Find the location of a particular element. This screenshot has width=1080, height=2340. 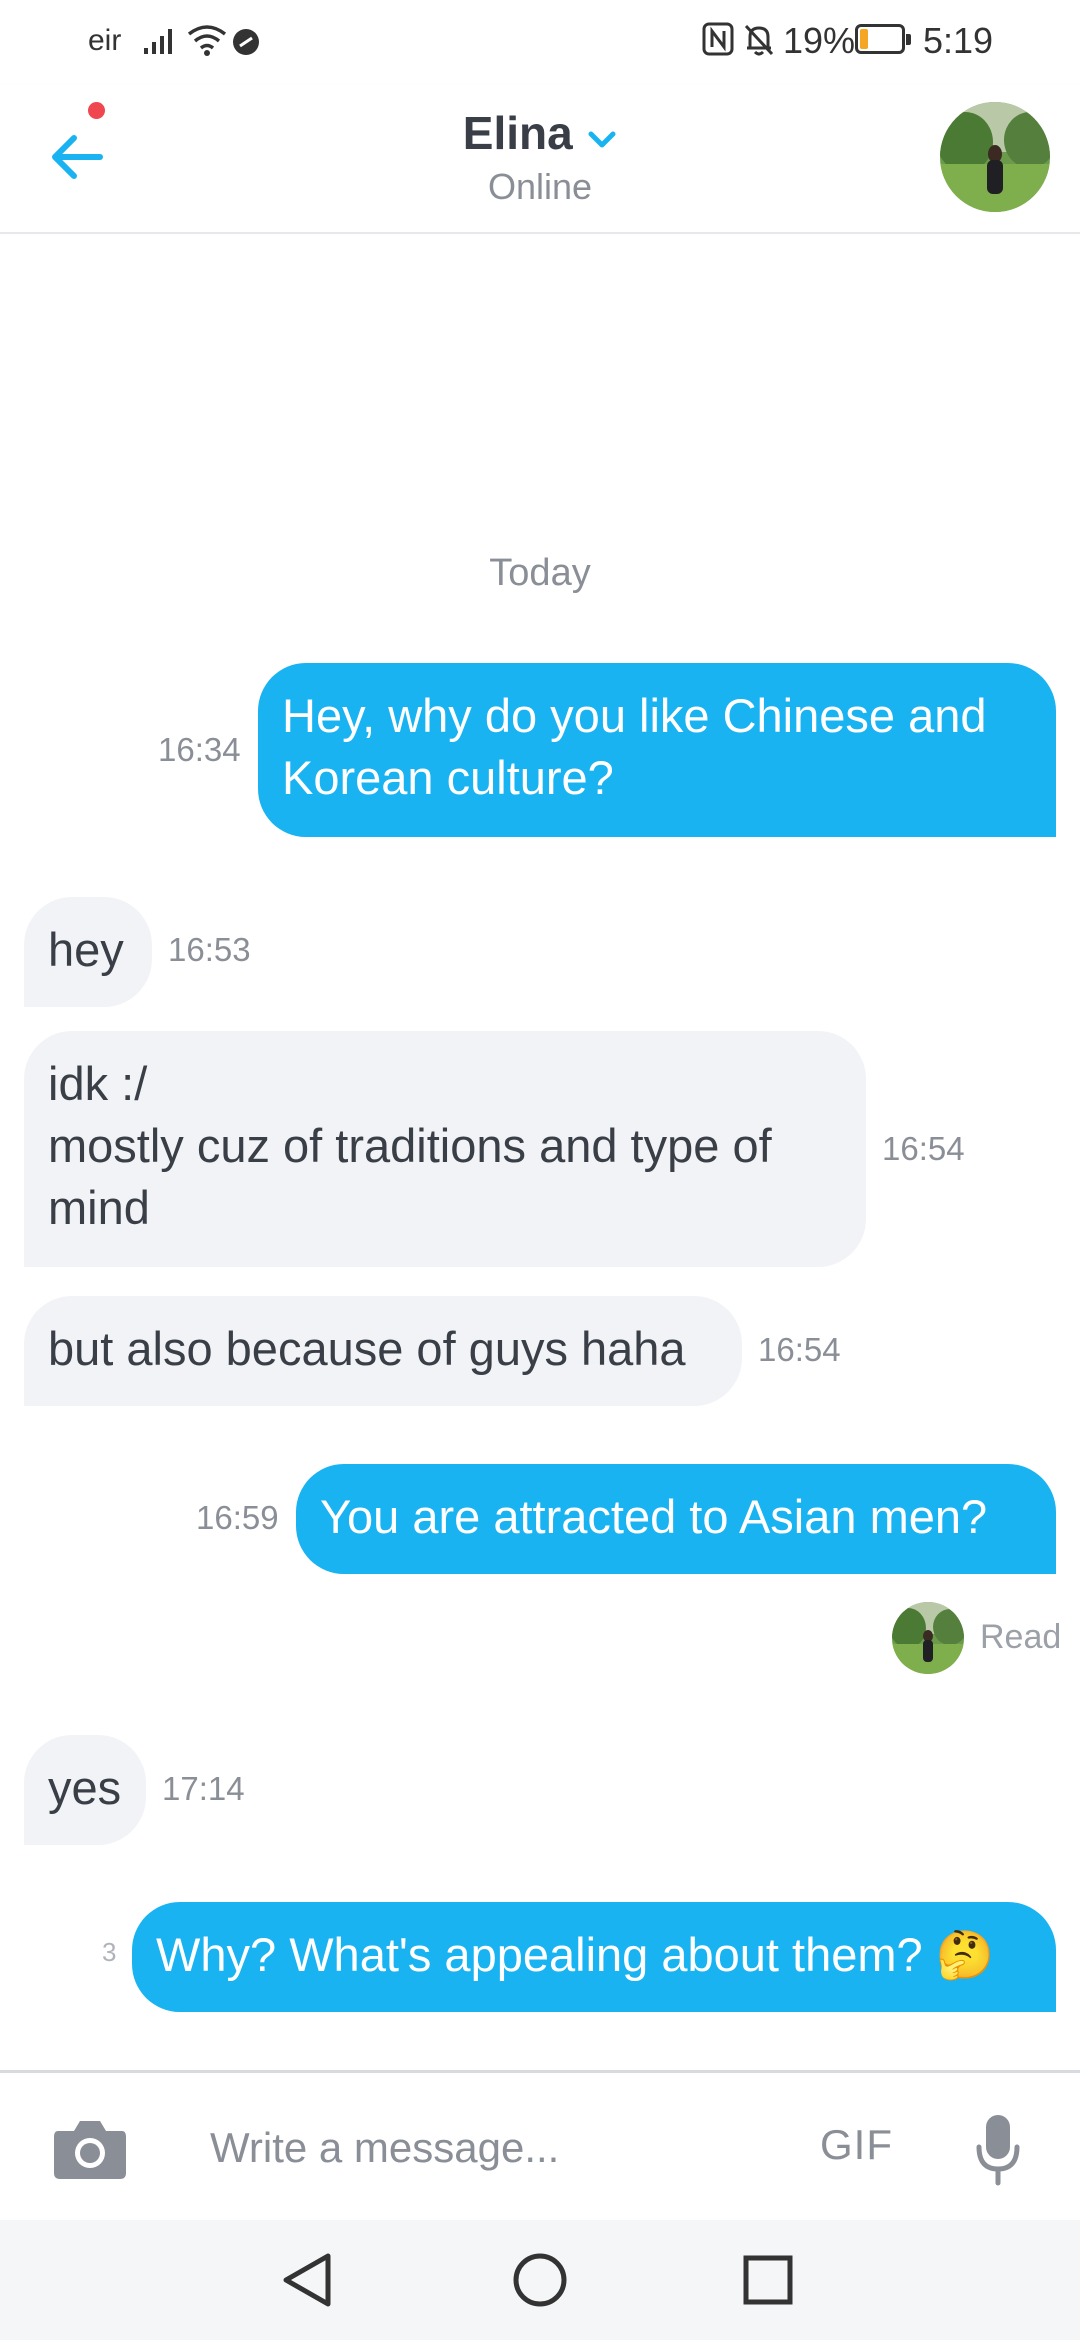

message-composer: GIF is located at coordinates (540, 2146).